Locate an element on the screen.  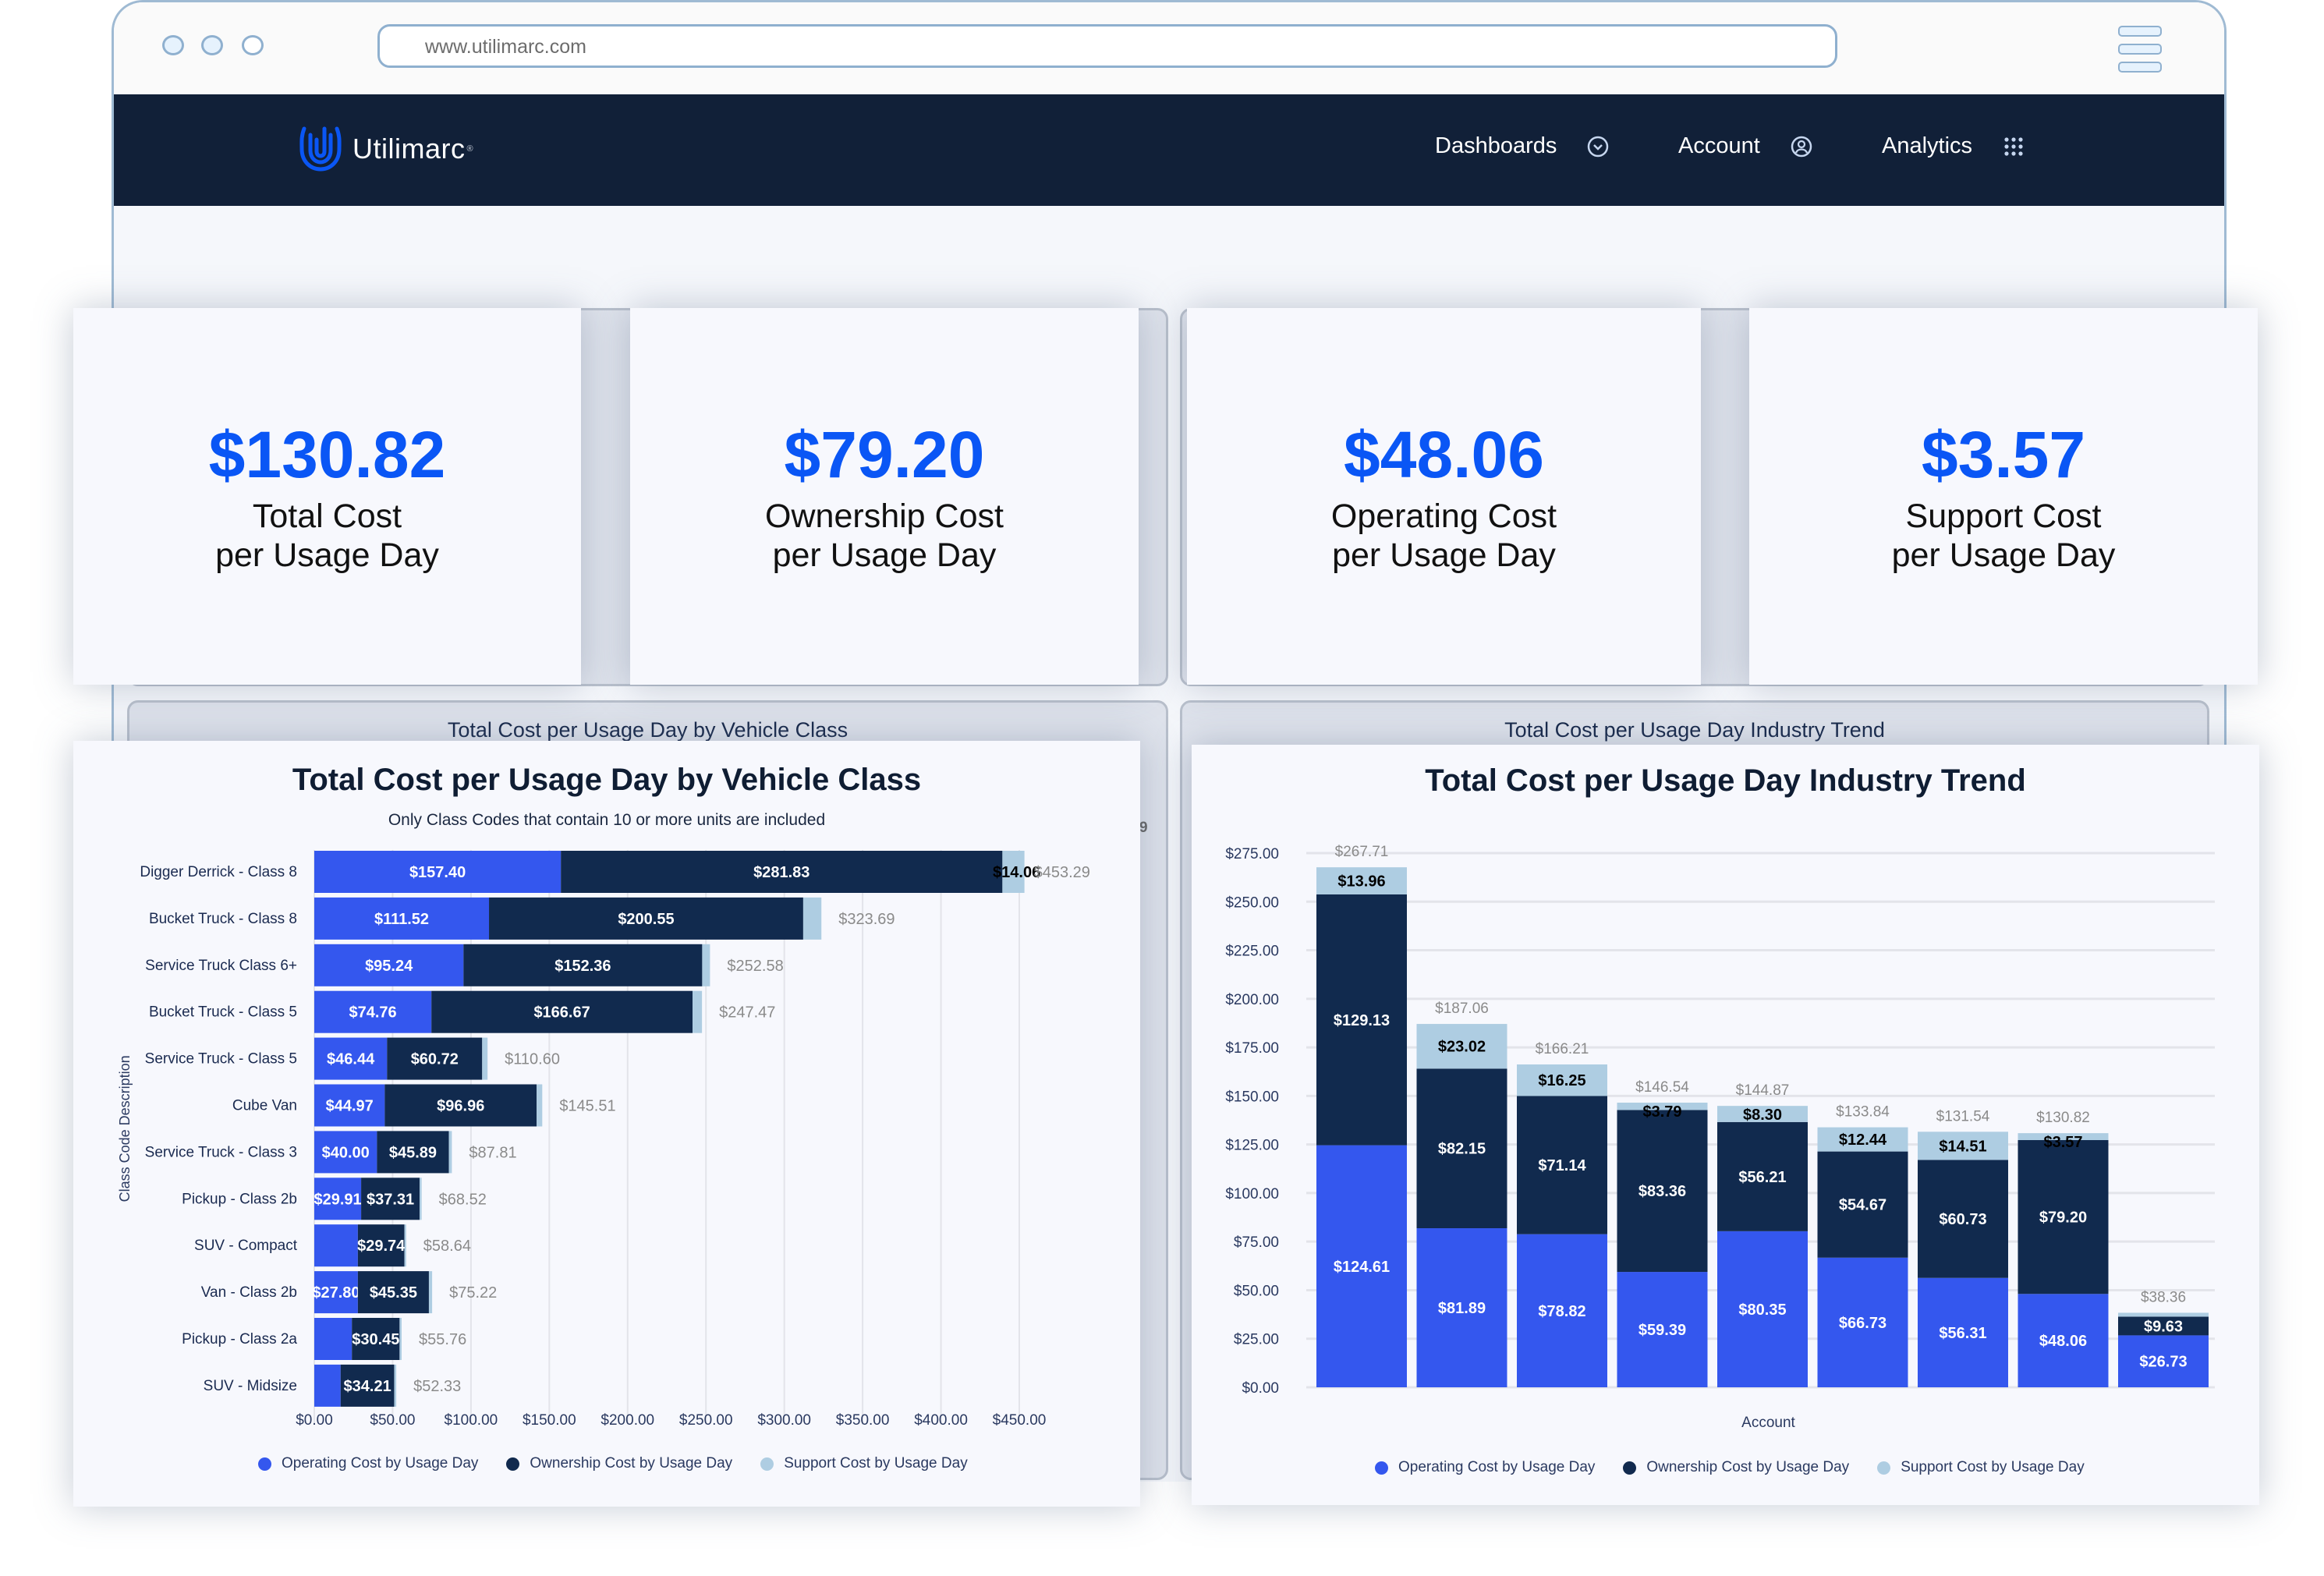
top-navbar: Utilimarc ® Dashboards Account Analytics is located at coordinates (1169, 150).